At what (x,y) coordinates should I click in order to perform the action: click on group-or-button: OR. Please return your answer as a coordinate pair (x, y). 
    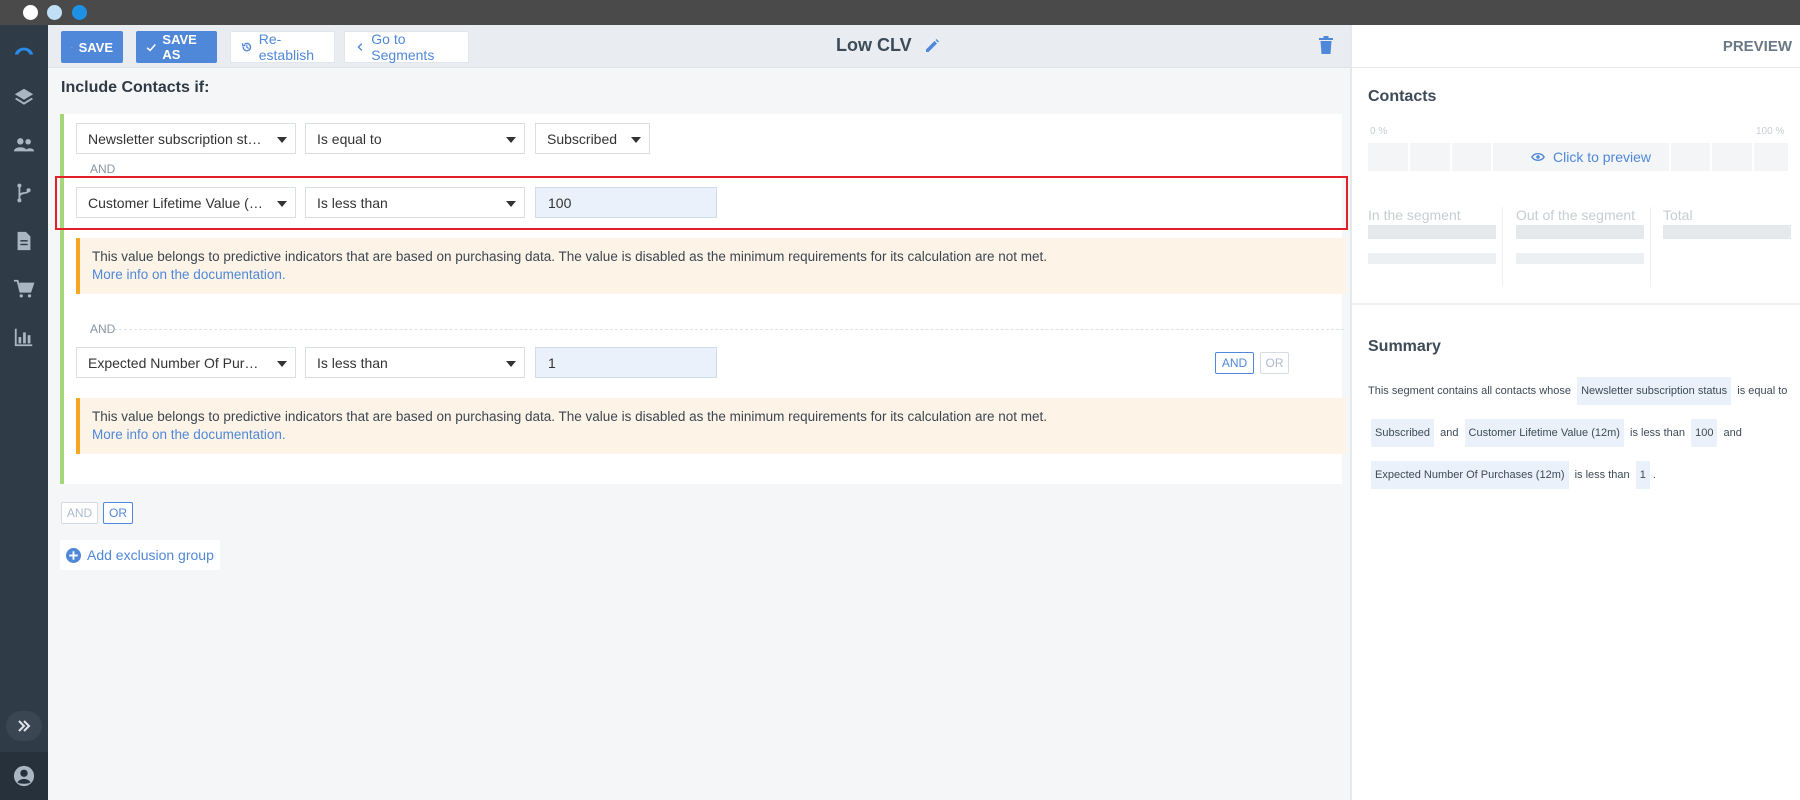
    Looking at the image, I should click on (118, 513).